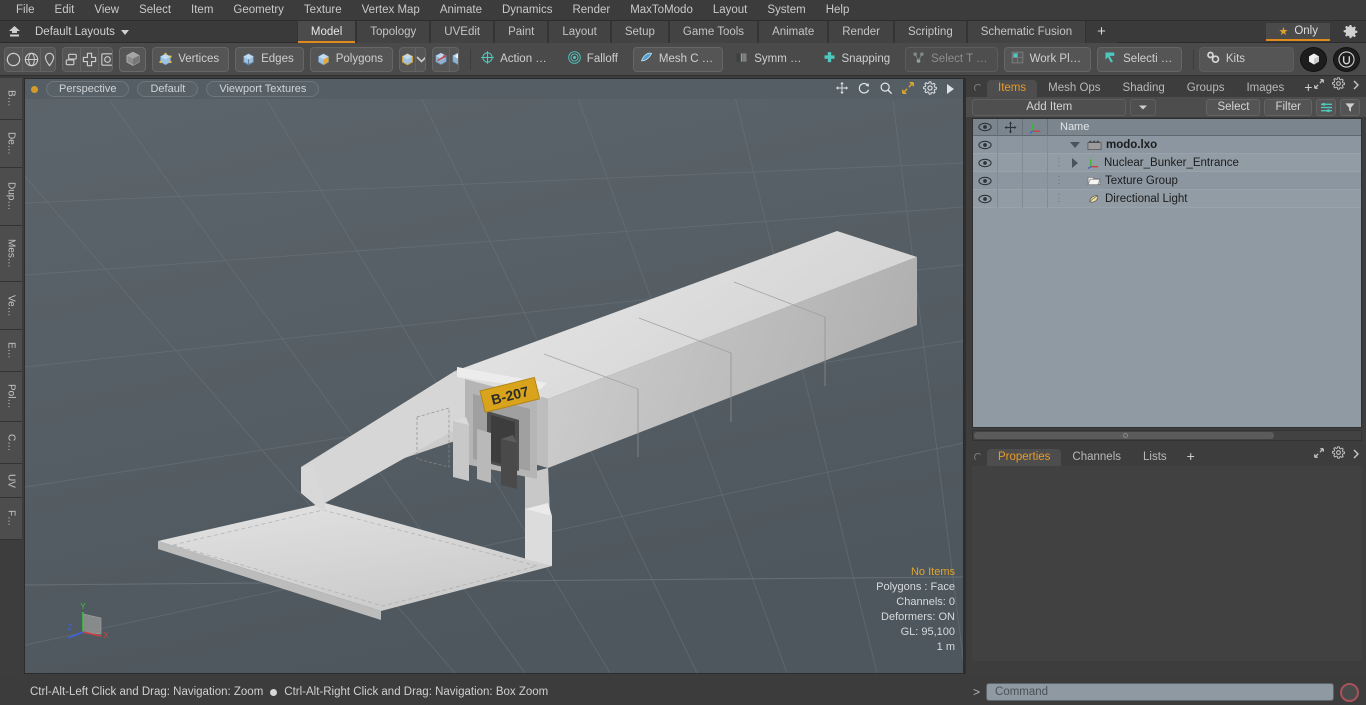 The image size is (1366, 705). What do you see at coordinates (323, 10) in the screenshot?
I see `menu-item-texture: Texture` at bounding box center [323, 10].